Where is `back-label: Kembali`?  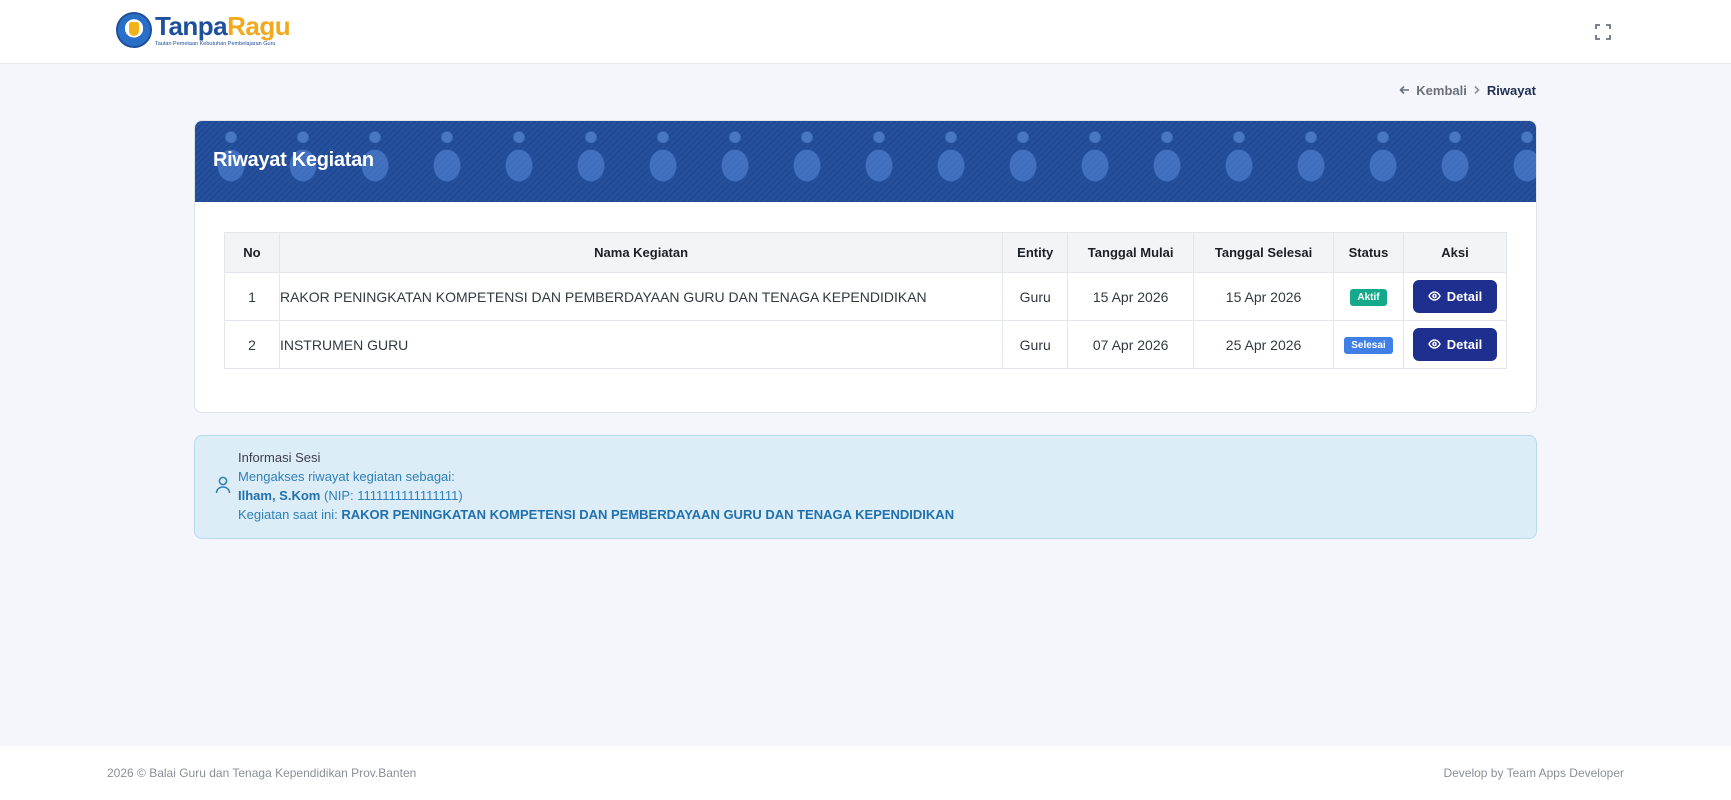
back-label: Kembali is located at coordinates (1441, 90).